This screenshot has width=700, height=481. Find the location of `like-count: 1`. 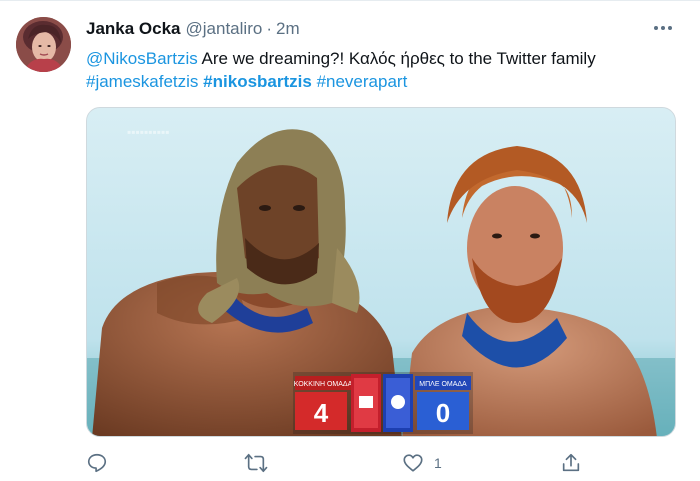

like-count: 1 is located at coordinates (438, 463).